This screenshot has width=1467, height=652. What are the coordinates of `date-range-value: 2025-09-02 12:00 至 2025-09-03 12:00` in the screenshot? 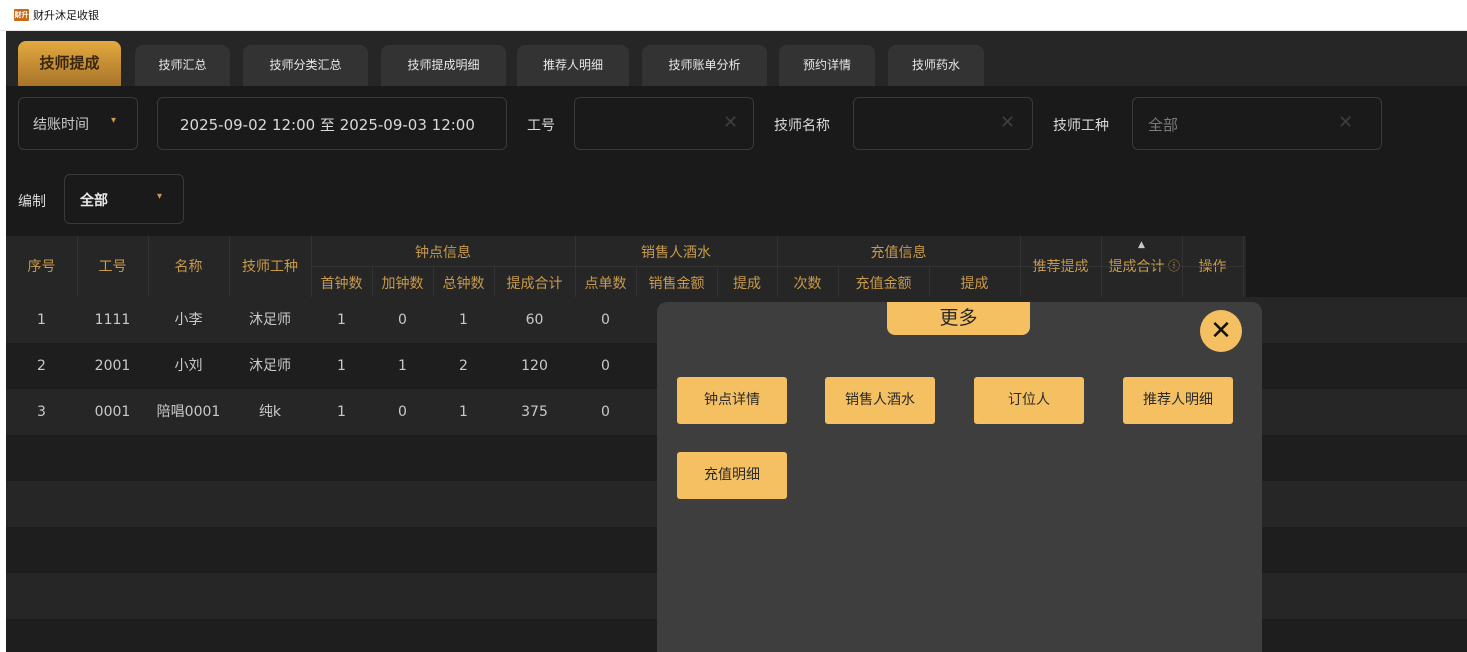 It's located at (327, 125).